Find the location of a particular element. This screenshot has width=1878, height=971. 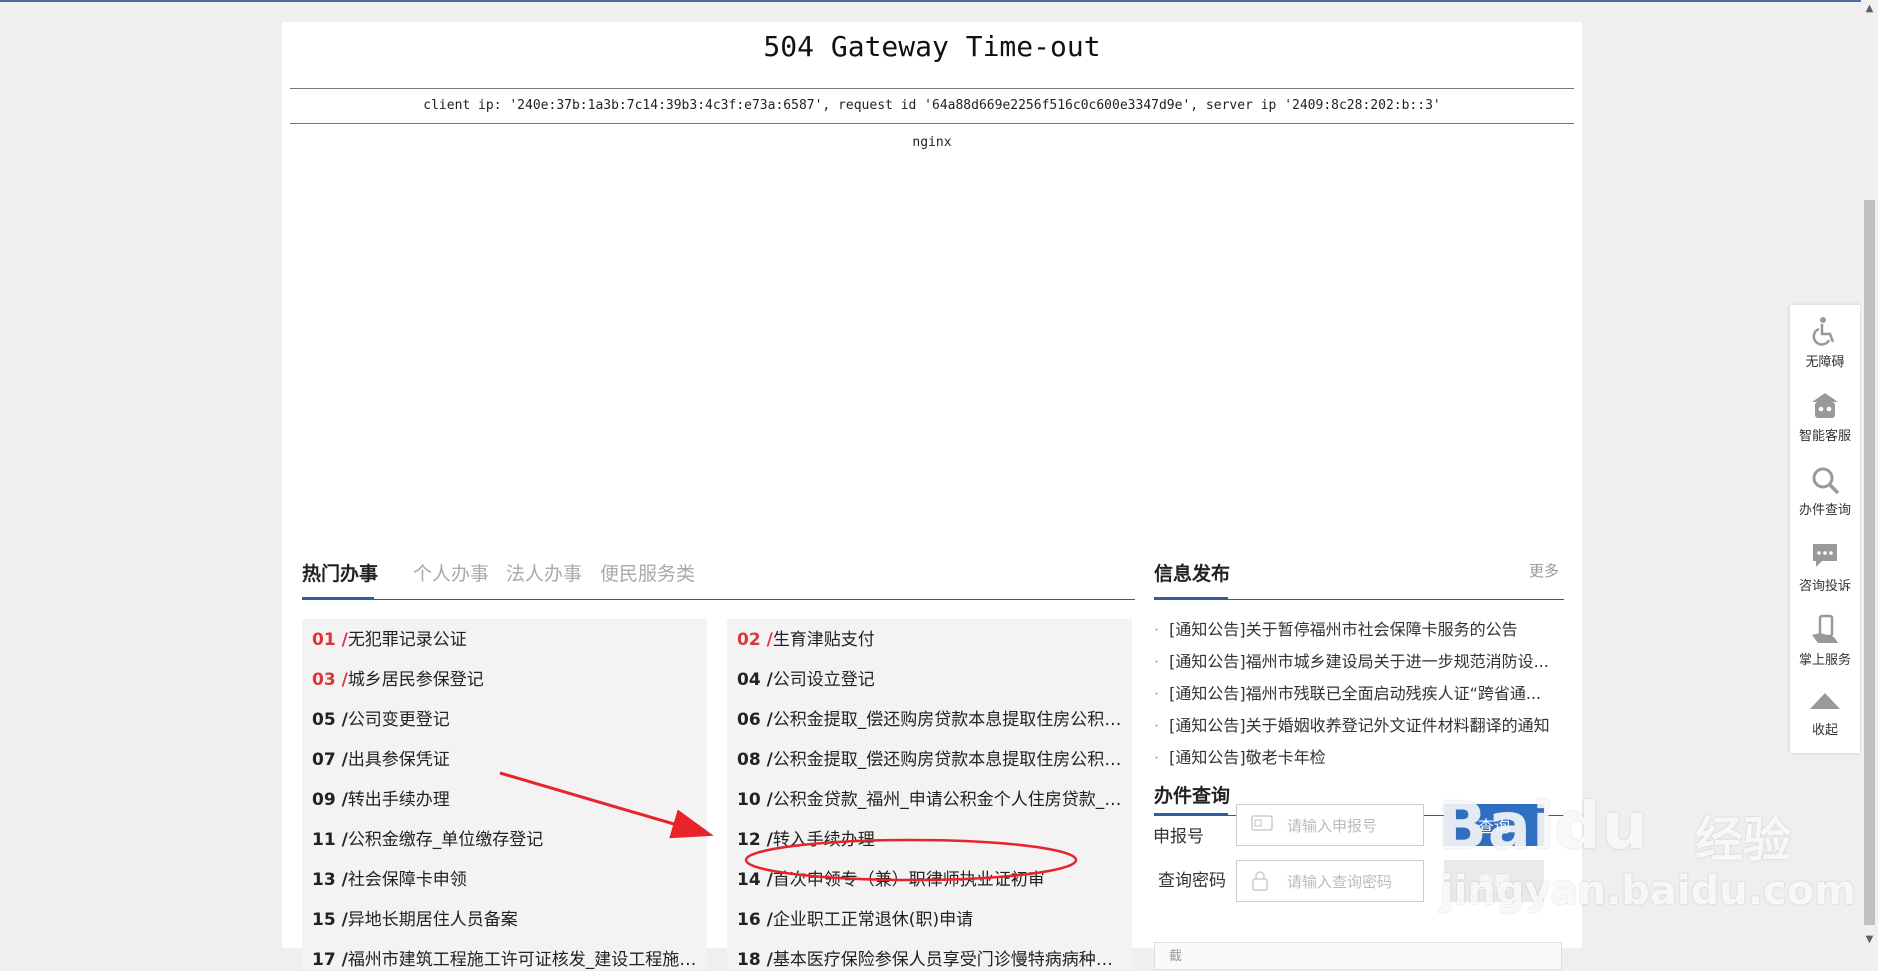

dock-accessibility: 无障碍 is located at coordinates (1825, 346).